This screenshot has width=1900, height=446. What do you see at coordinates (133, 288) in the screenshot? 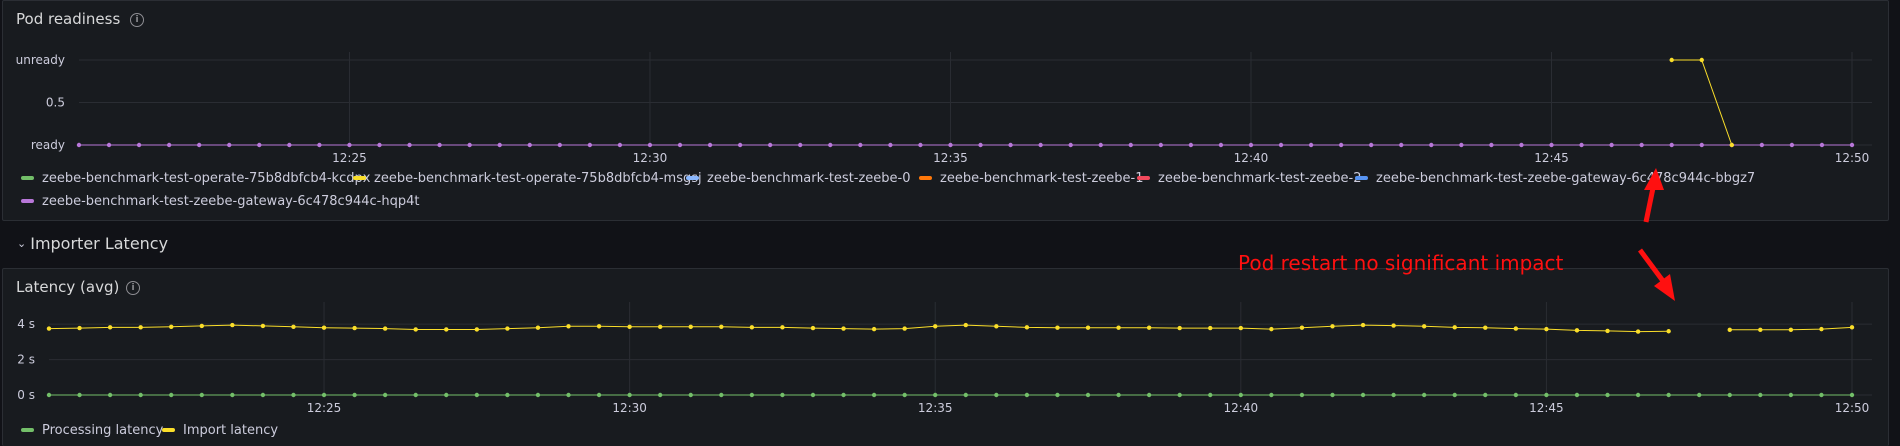
I see `info-icon: i` at bounding box center [133, 288].